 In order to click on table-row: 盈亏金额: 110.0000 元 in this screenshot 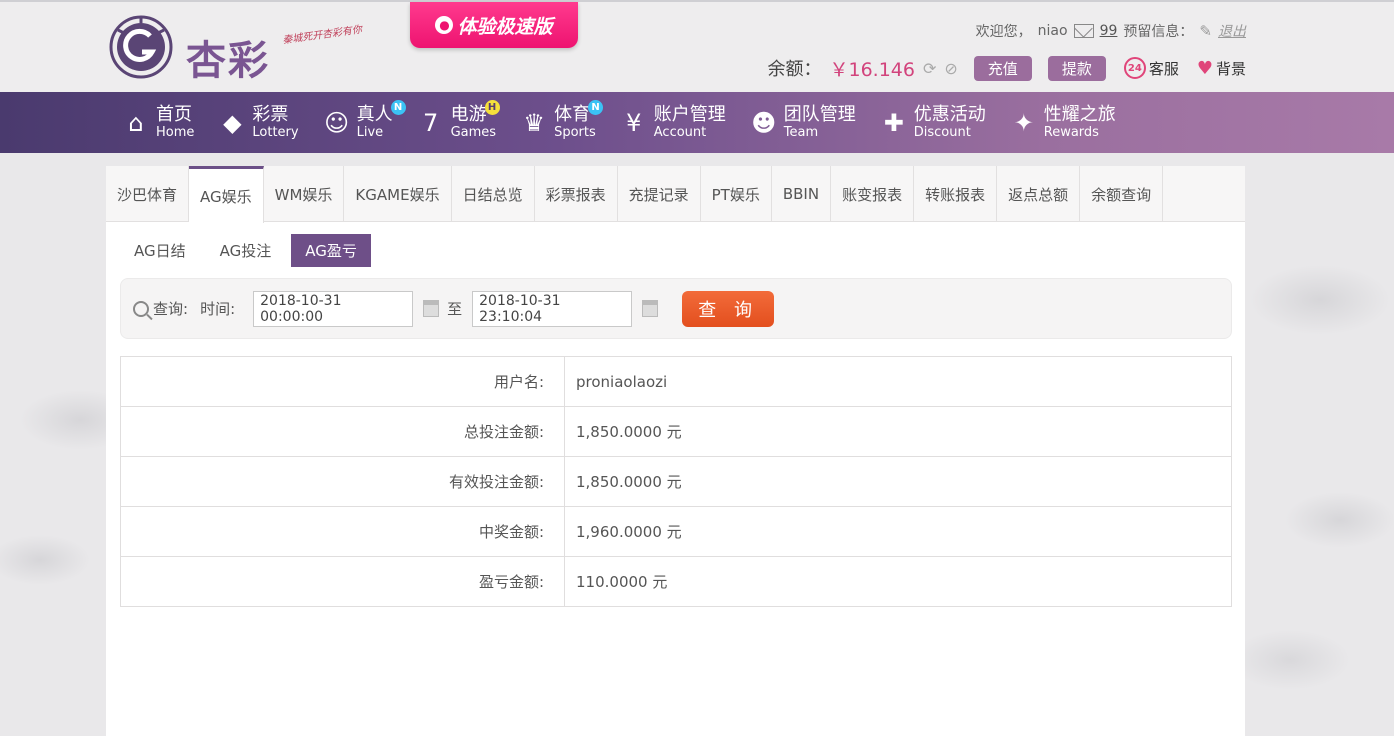, I will do `click(676, 581)`.